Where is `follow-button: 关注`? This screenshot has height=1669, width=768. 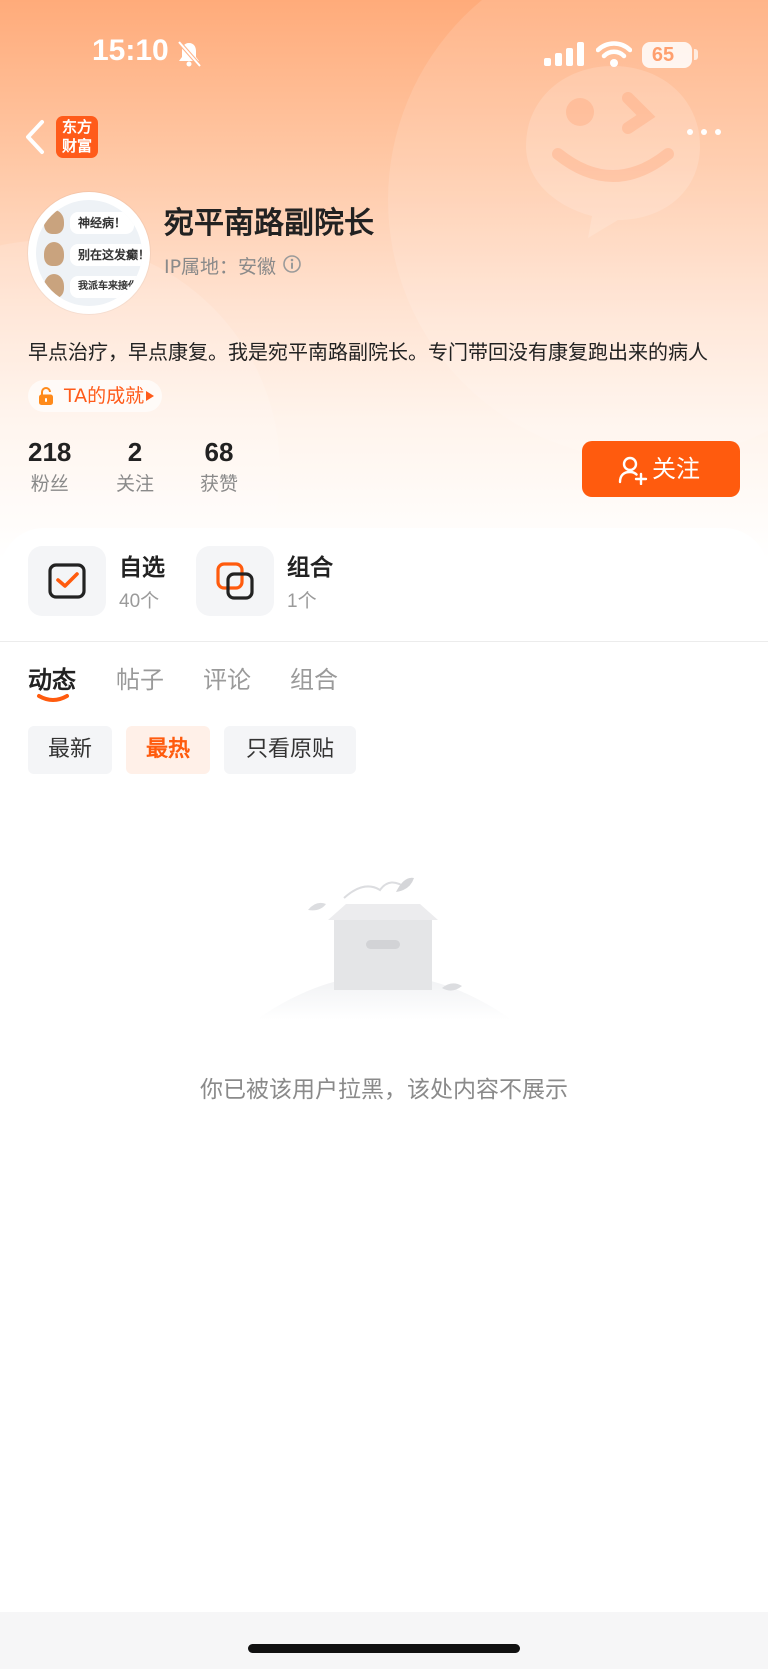 follow-button: 关注 is located at coordinates (661, 469).